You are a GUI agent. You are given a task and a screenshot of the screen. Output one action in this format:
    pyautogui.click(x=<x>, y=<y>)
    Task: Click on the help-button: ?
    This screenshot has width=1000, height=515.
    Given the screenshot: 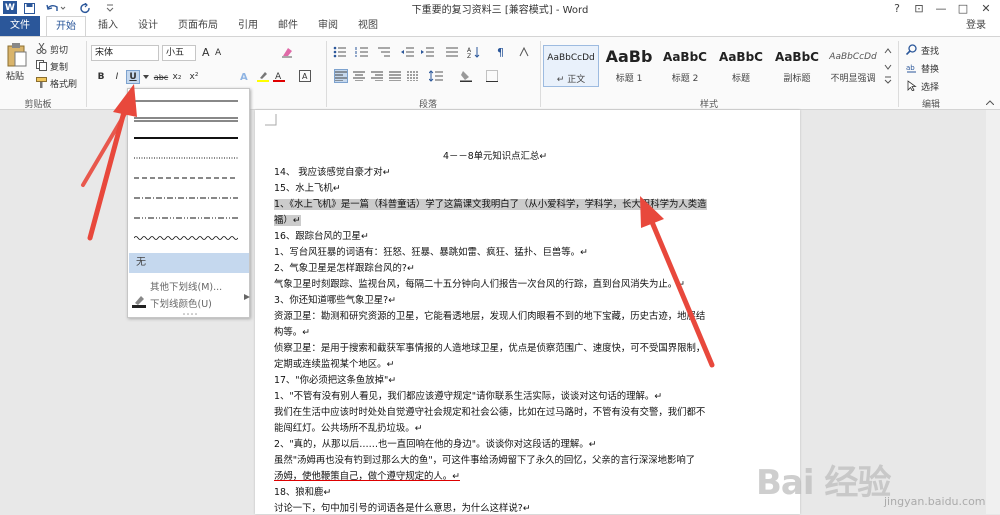 What is the action you would take?
    pyautogui.click(x=897, y=8)
    